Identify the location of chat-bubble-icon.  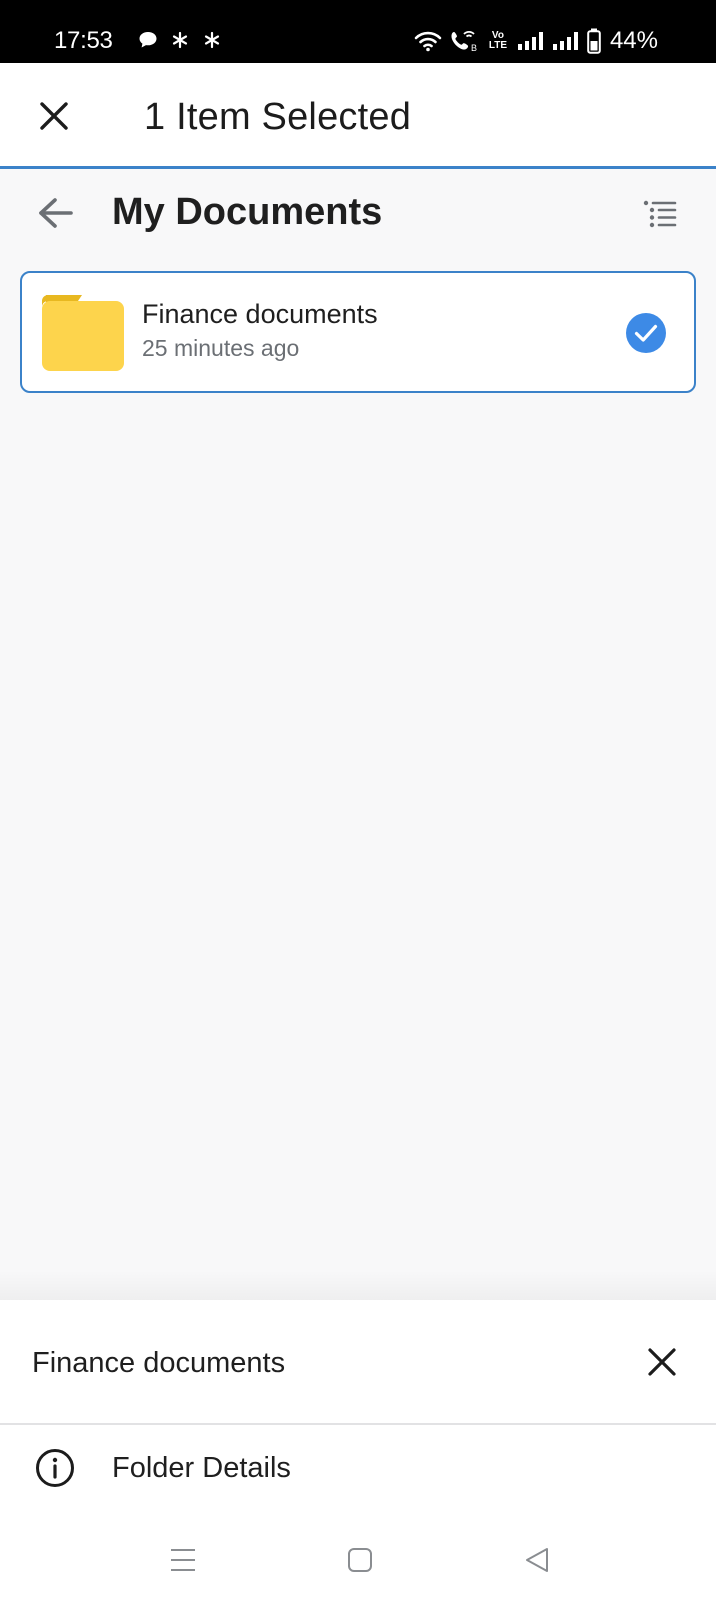
(148, 40).